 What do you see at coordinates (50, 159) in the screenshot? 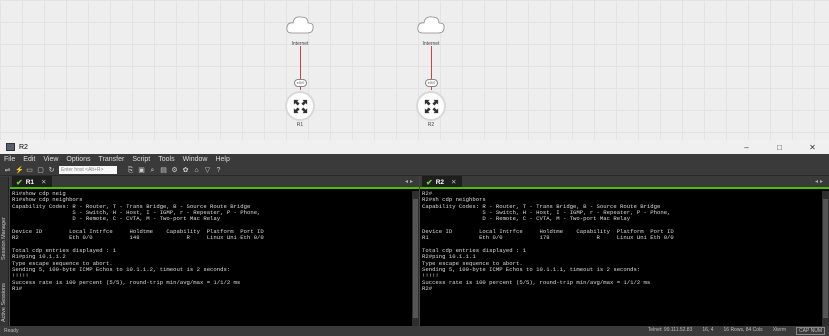
I see `menu-view: View` at bounding box center [50, 159].